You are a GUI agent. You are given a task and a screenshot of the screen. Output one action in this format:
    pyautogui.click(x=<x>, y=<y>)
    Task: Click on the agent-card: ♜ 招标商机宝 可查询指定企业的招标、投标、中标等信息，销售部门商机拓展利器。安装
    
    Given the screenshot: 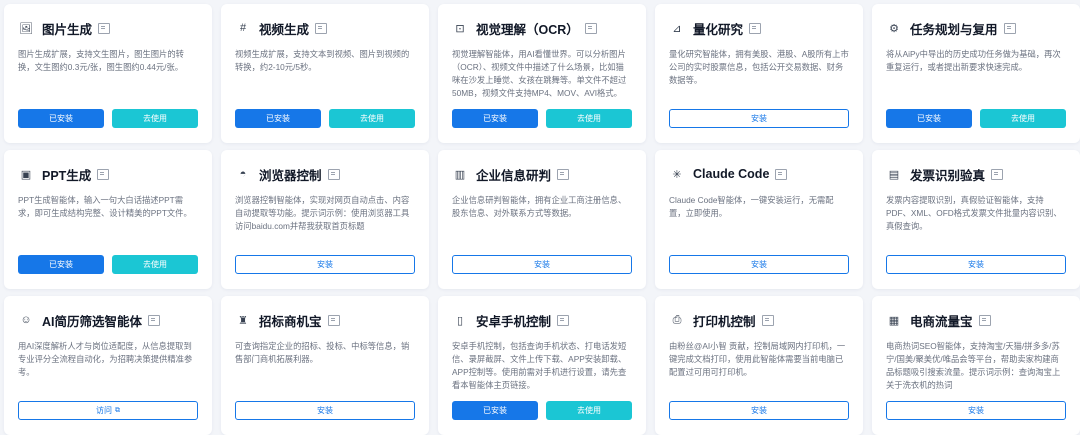 What is the action you would take?
    pyautogui.click(x=325, y=365)
    